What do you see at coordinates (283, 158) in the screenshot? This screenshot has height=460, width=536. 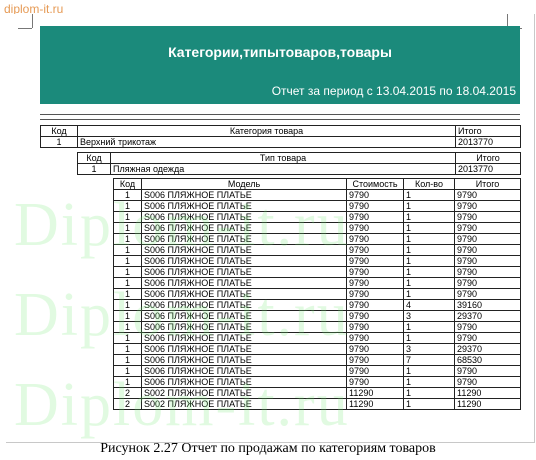 I see `header-cell: Тип товара` at bounding box center [283, 158].